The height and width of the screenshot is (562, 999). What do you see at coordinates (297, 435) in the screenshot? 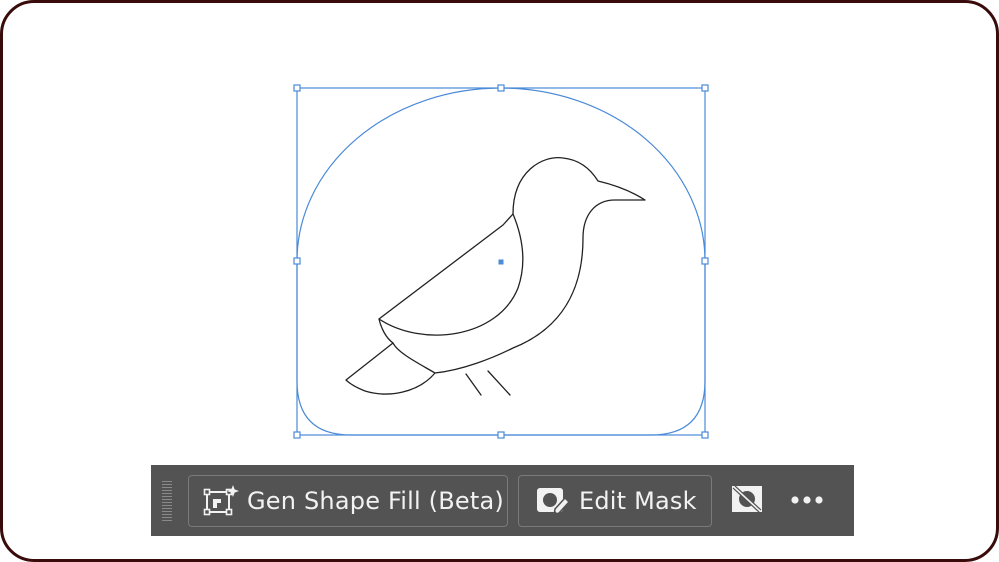
I see `handle-bottom-left` at bounding box center [297, 435].